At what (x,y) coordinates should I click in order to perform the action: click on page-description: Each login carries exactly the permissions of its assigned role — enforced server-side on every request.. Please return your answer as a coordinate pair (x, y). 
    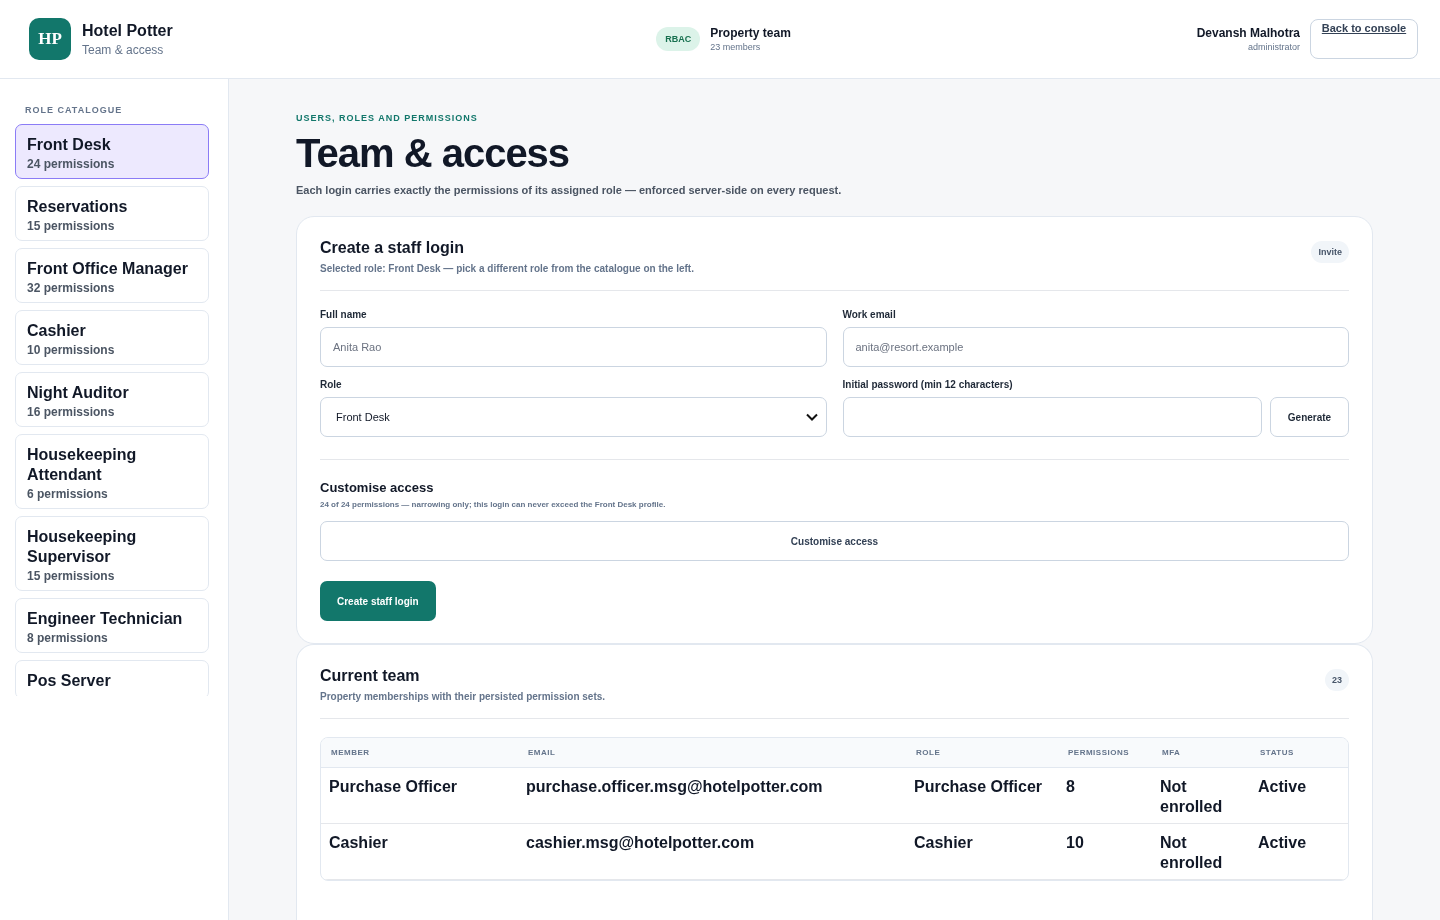
    Looking at the image, I should click on (569, 190).